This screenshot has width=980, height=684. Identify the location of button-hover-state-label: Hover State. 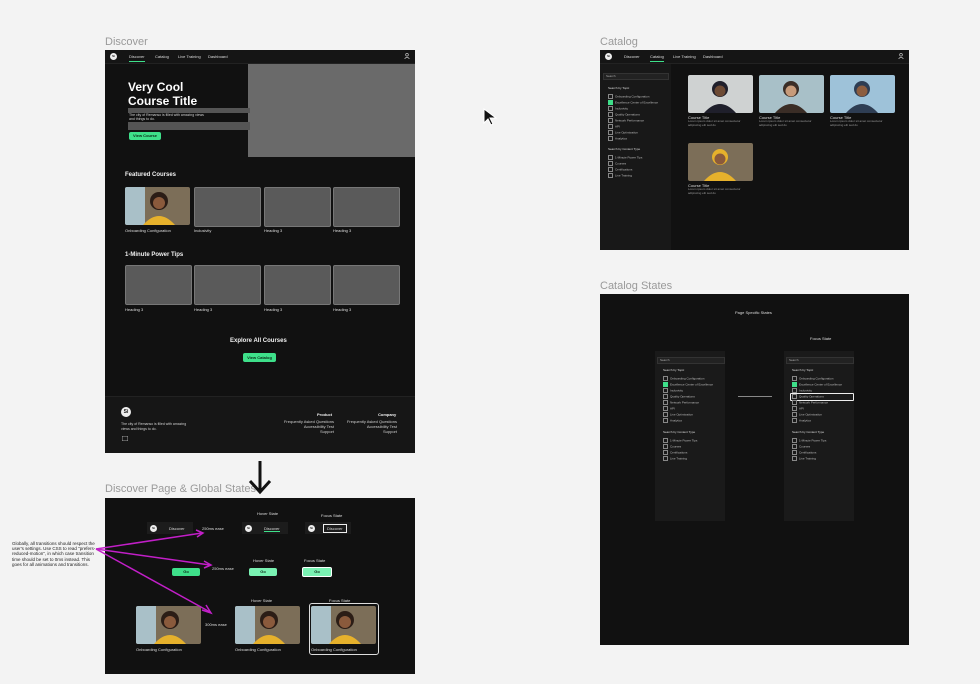
(264, 560).